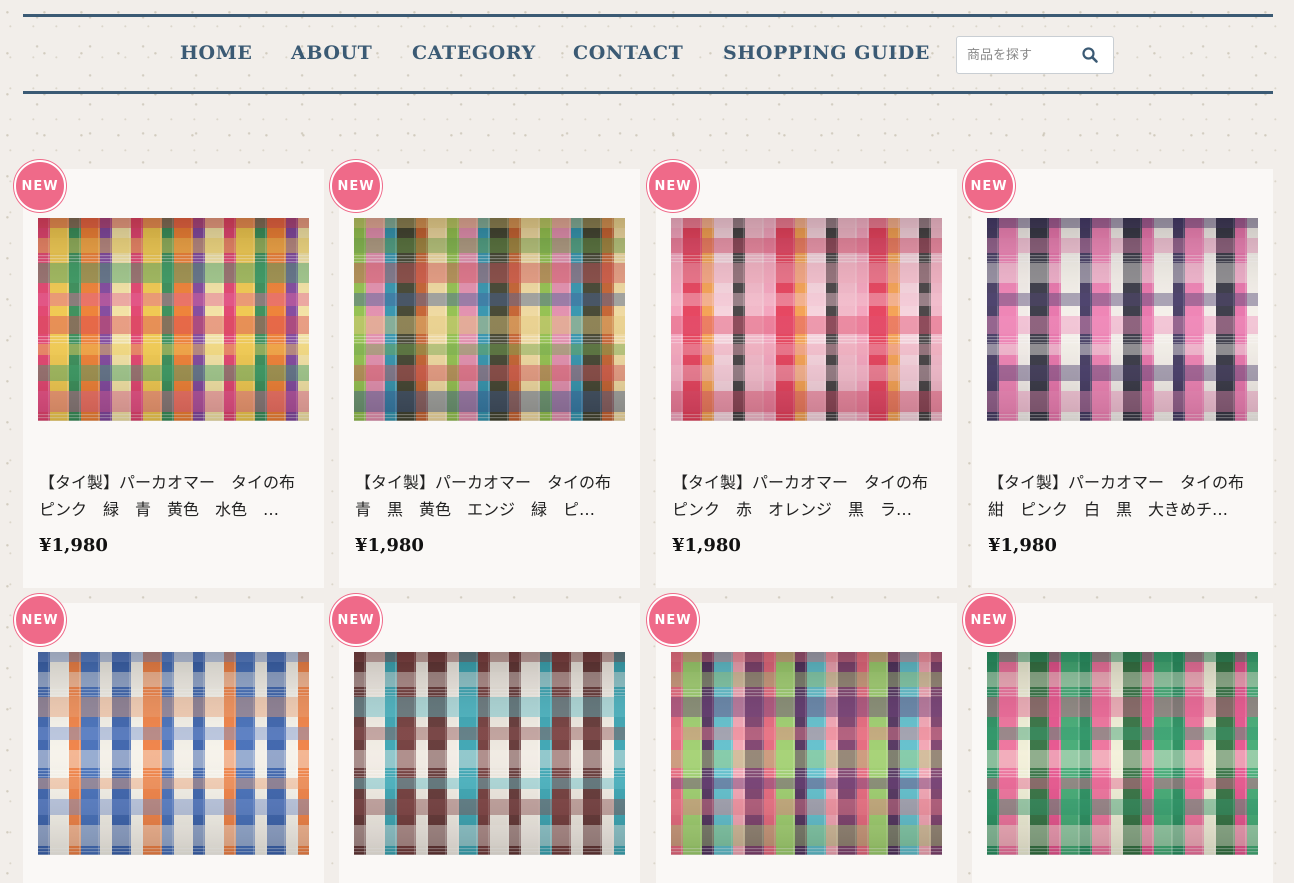  I want to click on search-box, so click(1035, 55).